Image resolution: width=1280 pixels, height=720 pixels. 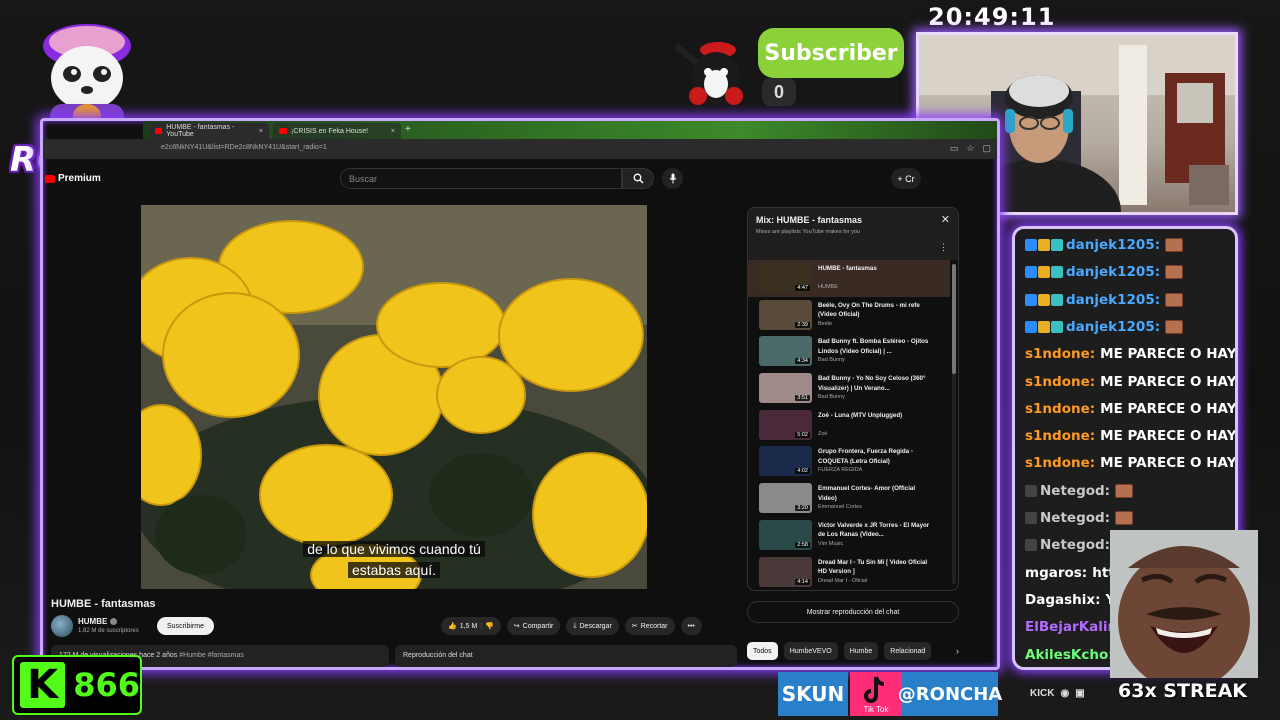 What do you see at coordinates (849, 425) in the screenshot?
I see `playlist-item: 5:02 Zoé - Luna (MTV Unplugged) Zoé` at bounding box center [849, 425].